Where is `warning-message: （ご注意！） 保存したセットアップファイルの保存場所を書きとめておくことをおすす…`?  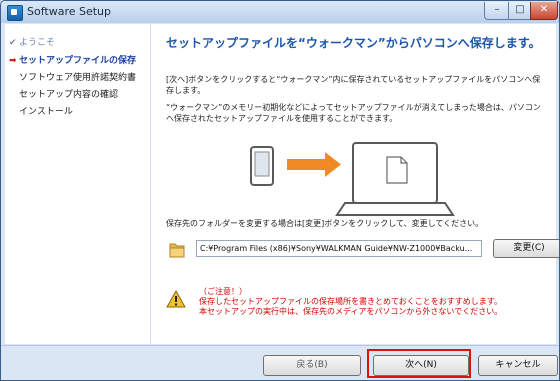
warning-message: （ご注意！） 保存したセットアップファイルの保存場所を書きとめておくことをおすす… is located at coordinates (374, 302).